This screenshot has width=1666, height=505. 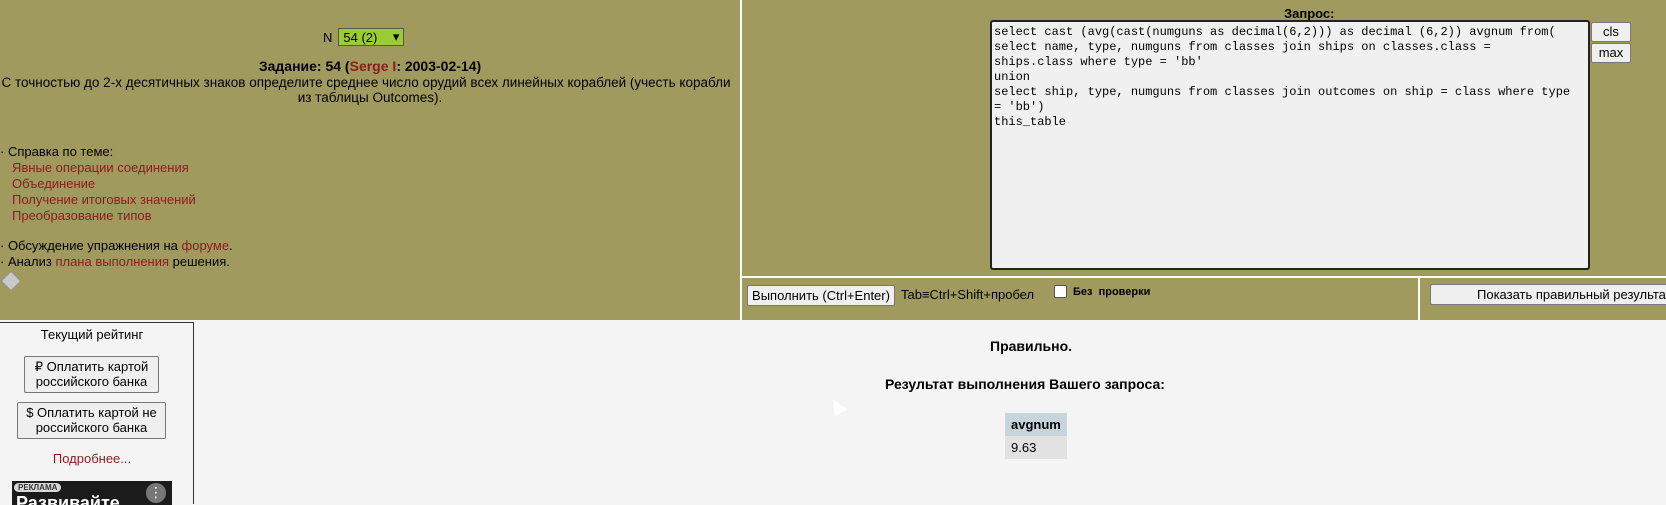 What do you see at coordinates (98, 168) in the screenshot?
I see `help-link-joins: Явные операции соединения` at bounding box center [98, 168].